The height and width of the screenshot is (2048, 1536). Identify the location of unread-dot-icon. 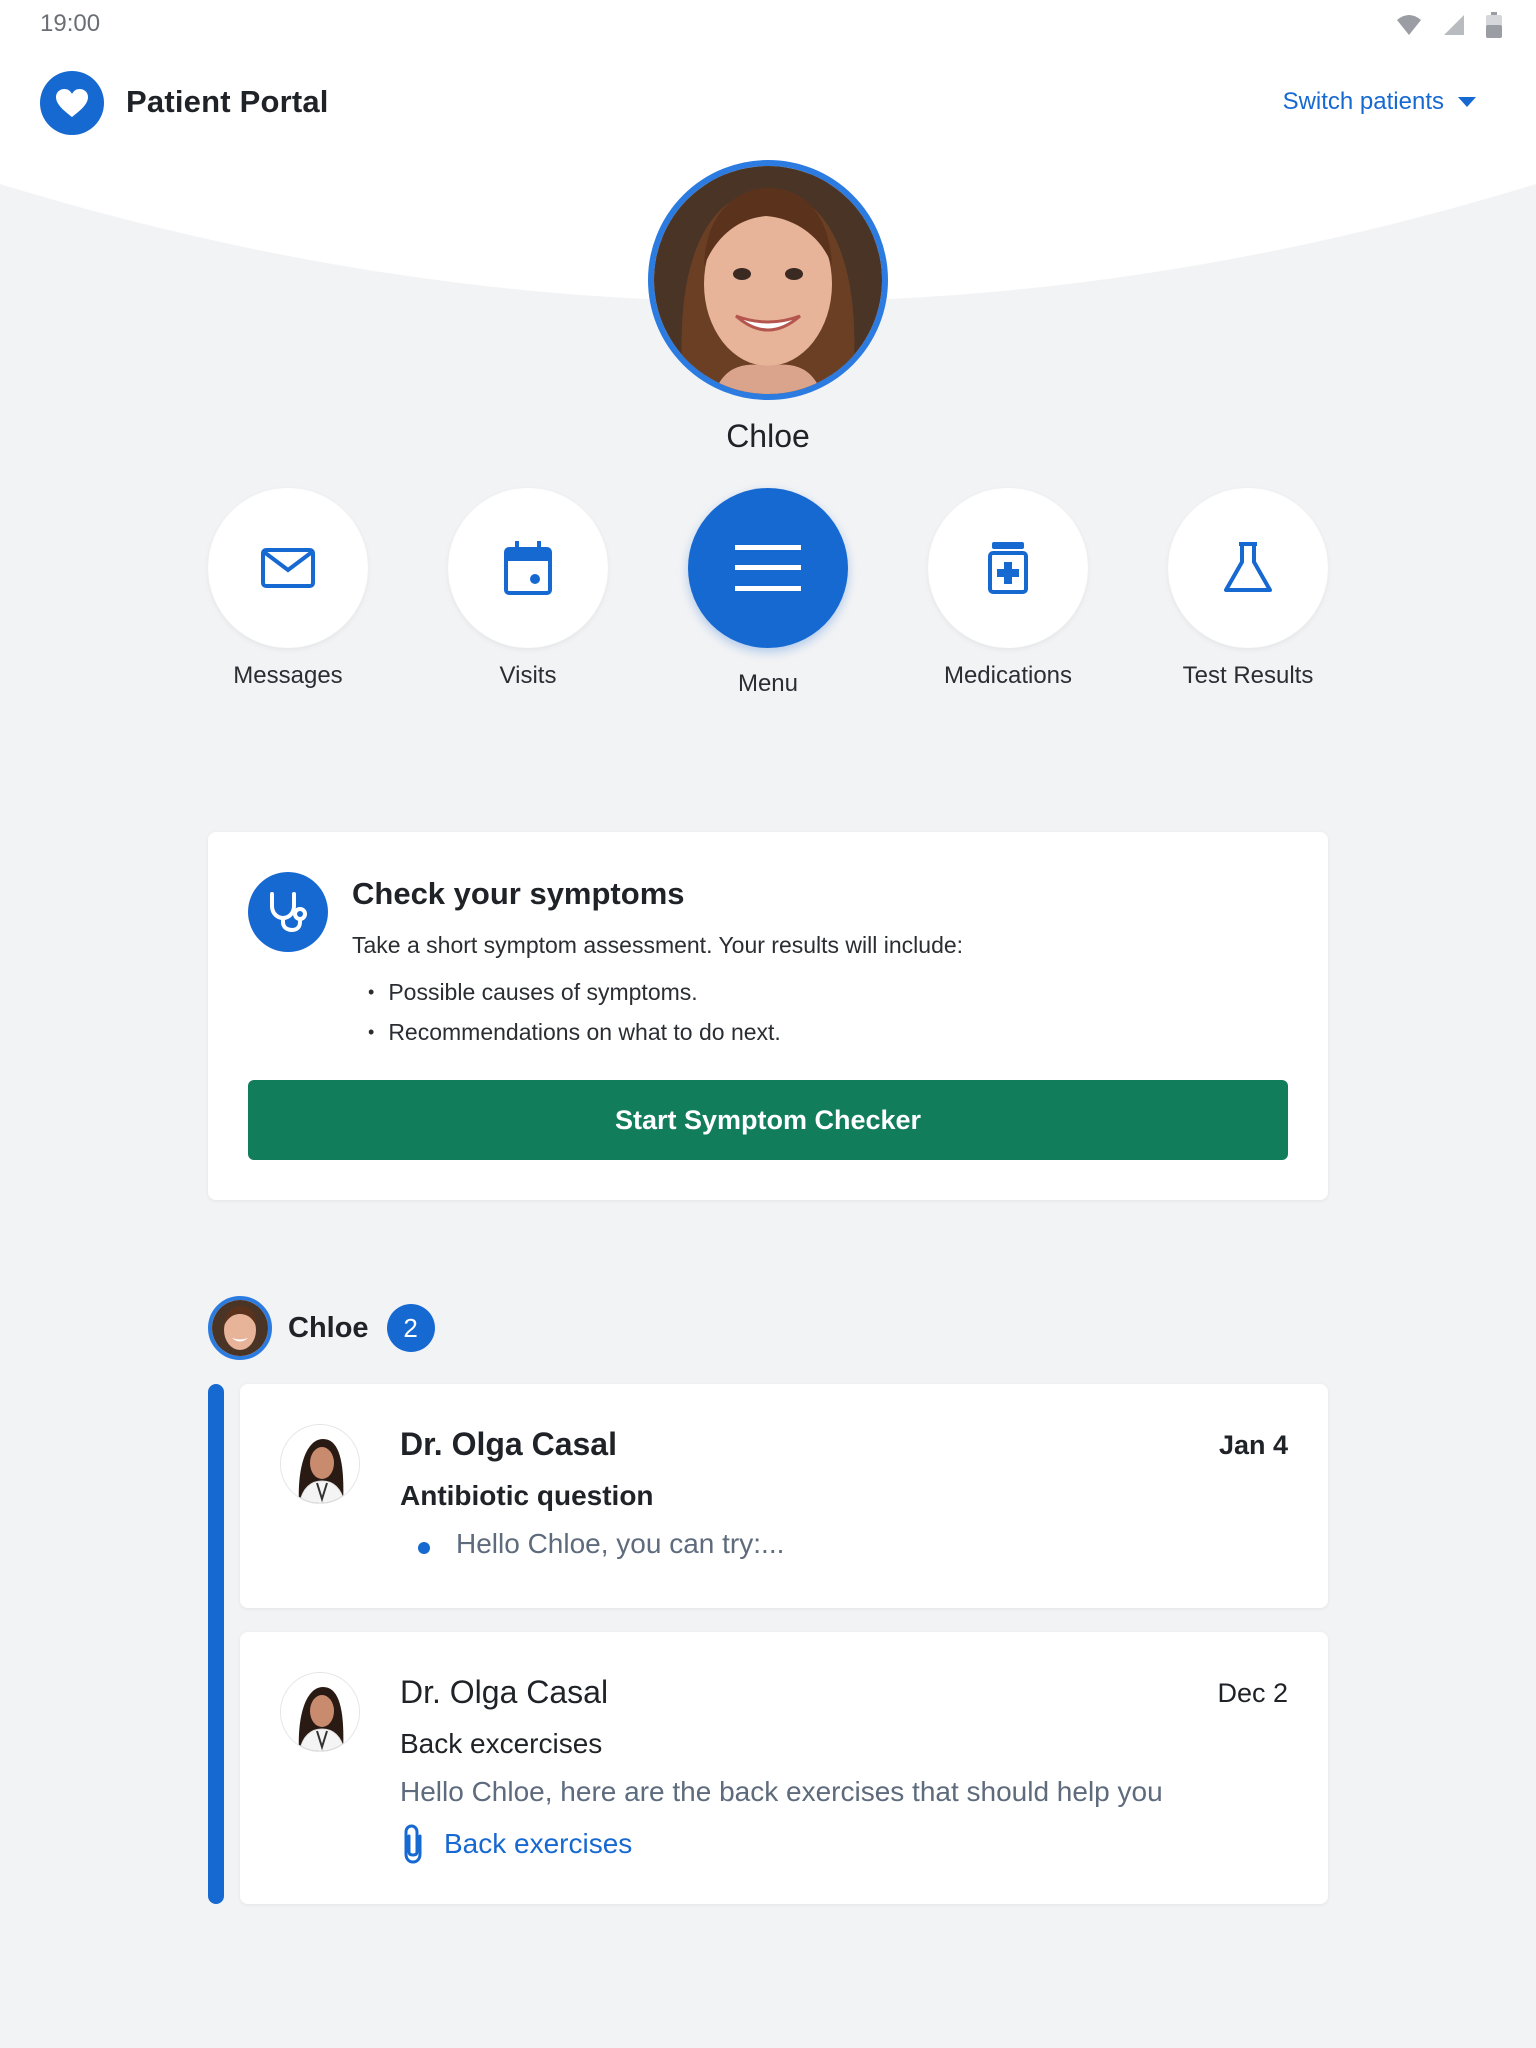
(424, 1548).